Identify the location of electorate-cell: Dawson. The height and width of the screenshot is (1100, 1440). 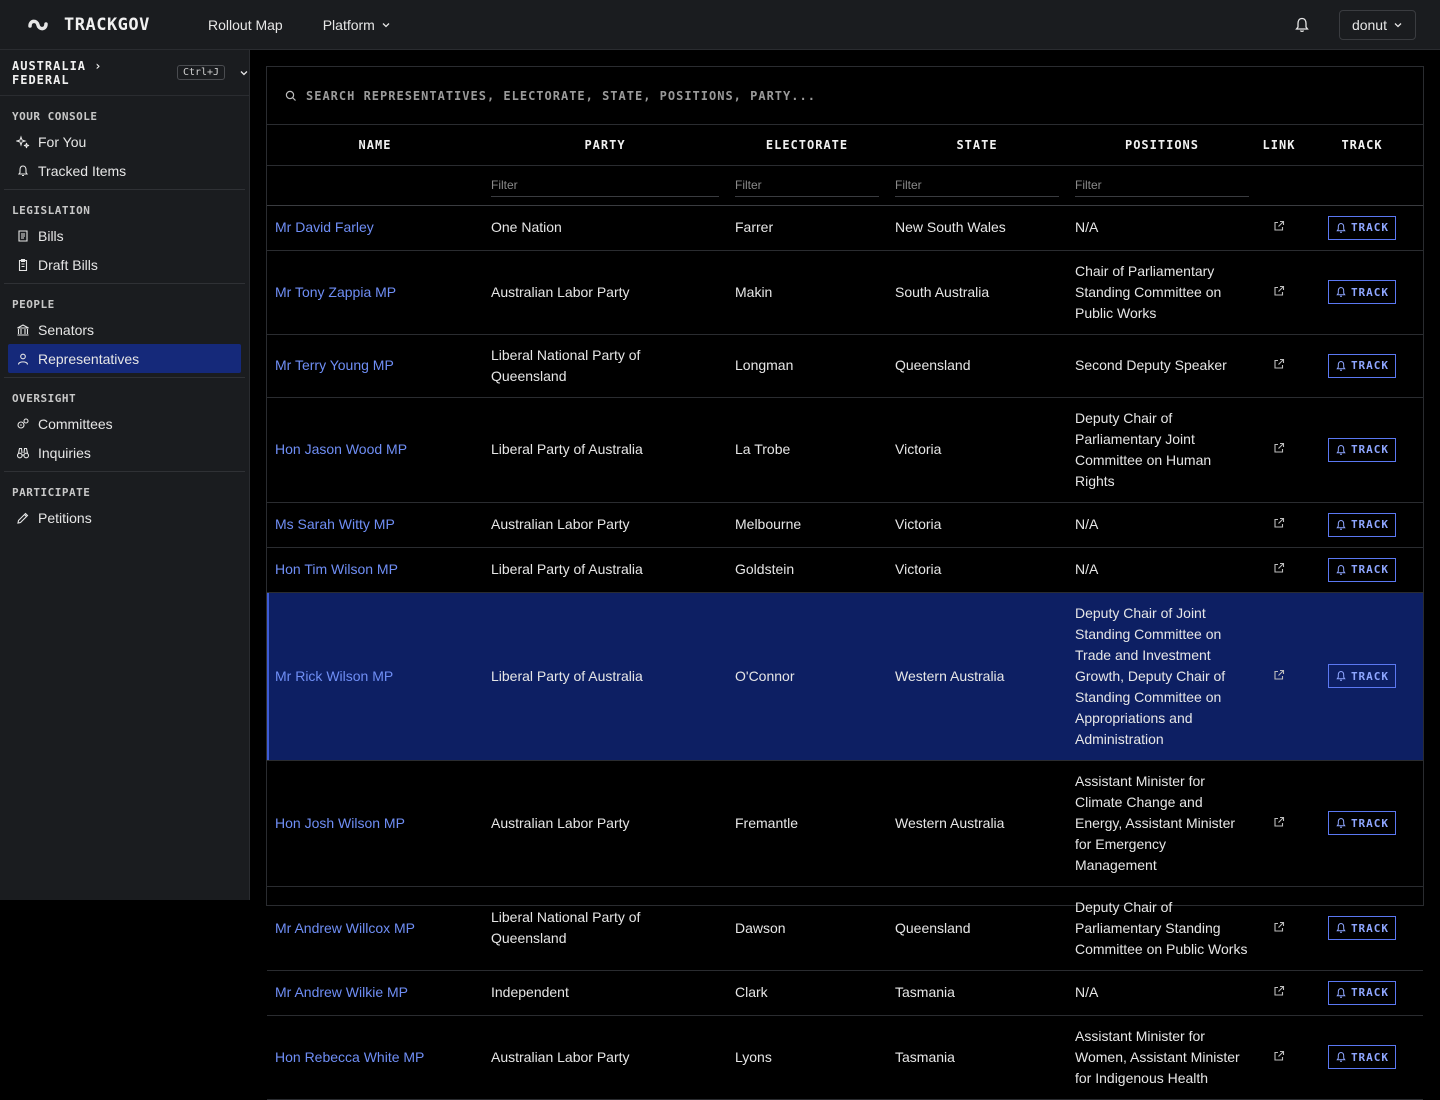
(807, 928).